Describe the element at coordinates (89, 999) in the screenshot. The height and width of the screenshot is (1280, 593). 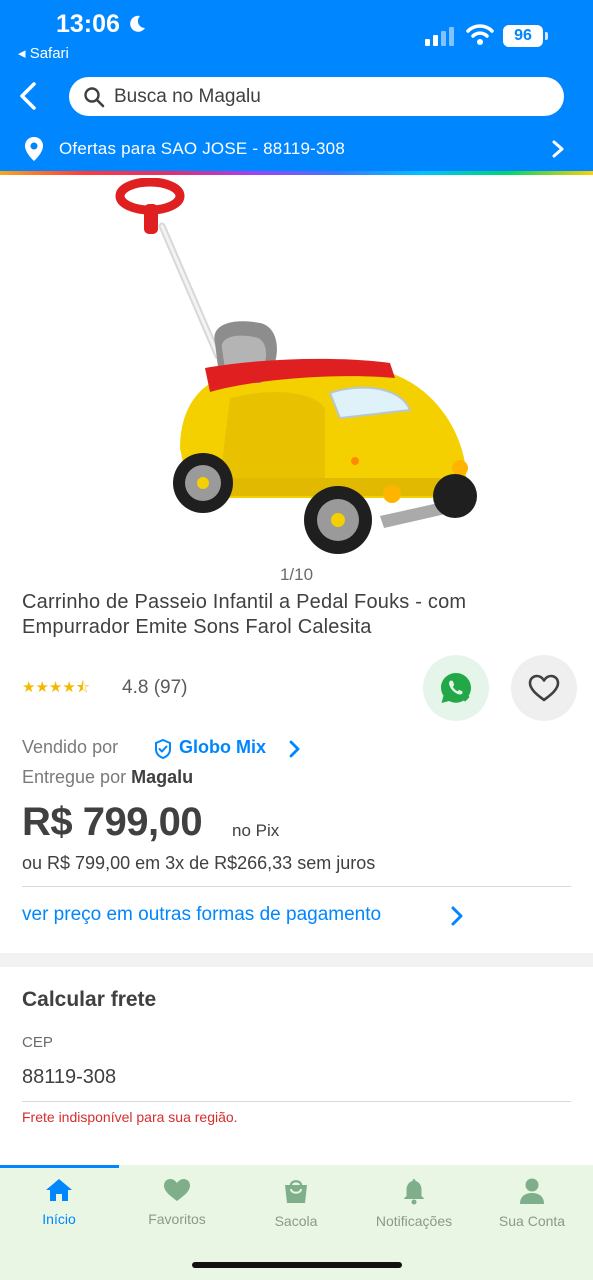
I see `shipping-title: Calcular frete` at that location.